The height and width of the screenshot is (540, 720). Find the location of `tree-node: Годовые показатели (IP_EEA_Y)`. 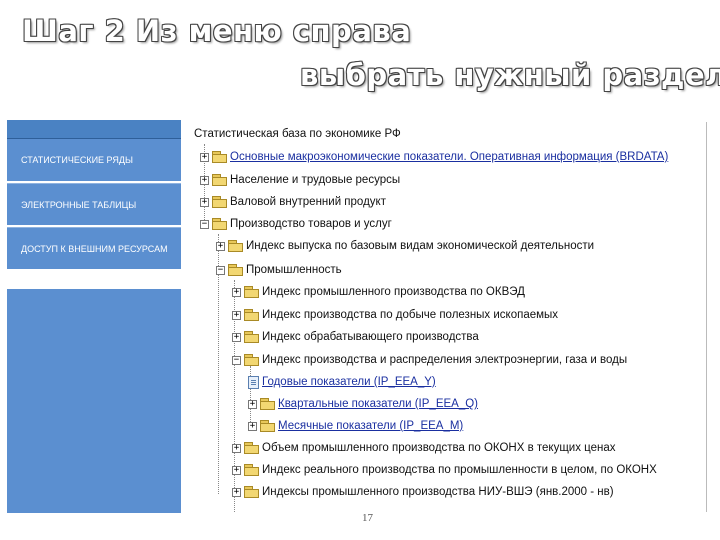

tree-node: Годовые показатели (IP_EEA_Y) is located at coordinates (342, 382).